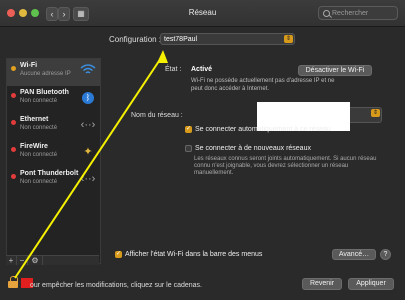 This screenshot has height=300, width=405. Describe the element at coordinates (49, 173) in the screenshot. I see `service-name: Pont Thunderbolt` at that location.